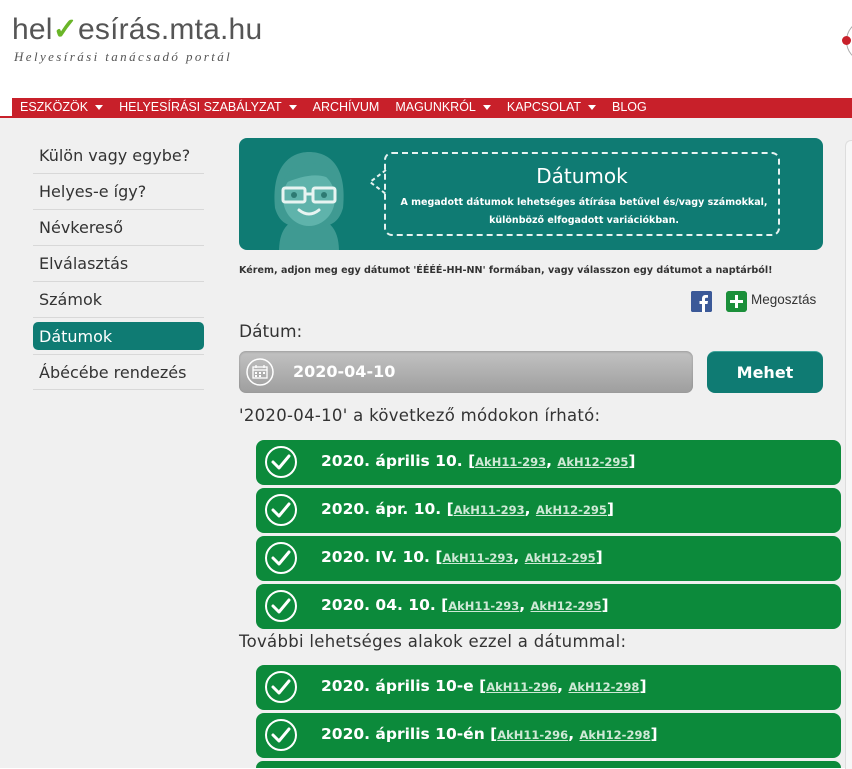  I want to click on corner-decoration, so click(845, 40).